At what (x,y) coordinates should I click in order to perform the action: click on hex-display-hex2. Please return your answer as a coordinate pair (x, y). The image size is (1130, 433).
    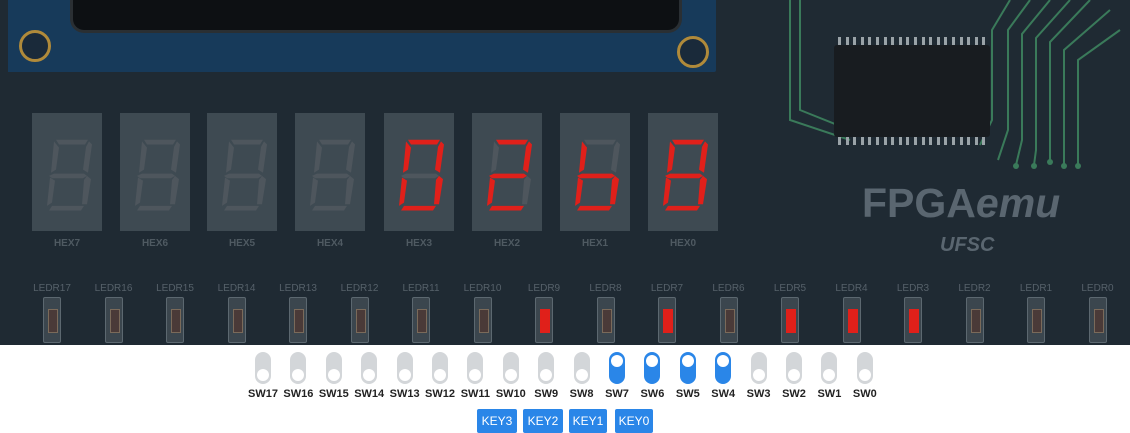
    Looking at the image, I should click on (507, 172).